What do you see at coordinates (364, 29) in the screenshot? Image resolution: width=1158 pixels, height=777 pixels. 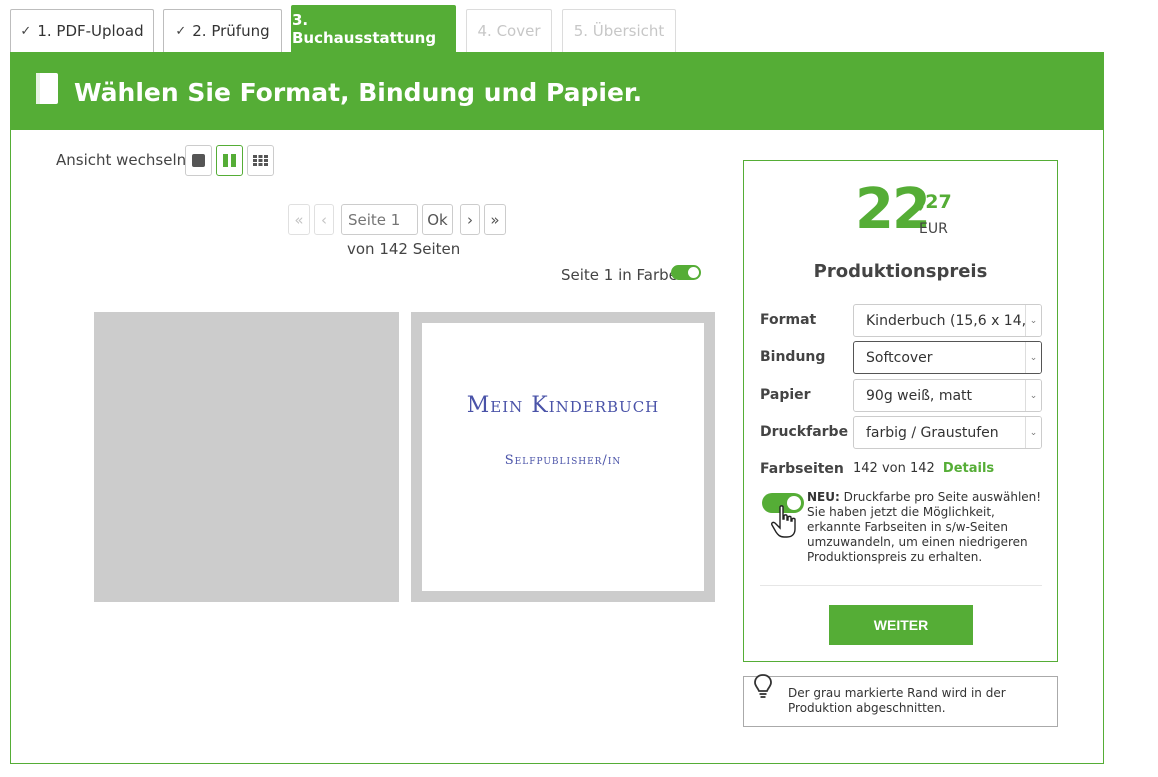 I see `tab-label: 3. Buchausstattung` at bounding box center [364, 29].